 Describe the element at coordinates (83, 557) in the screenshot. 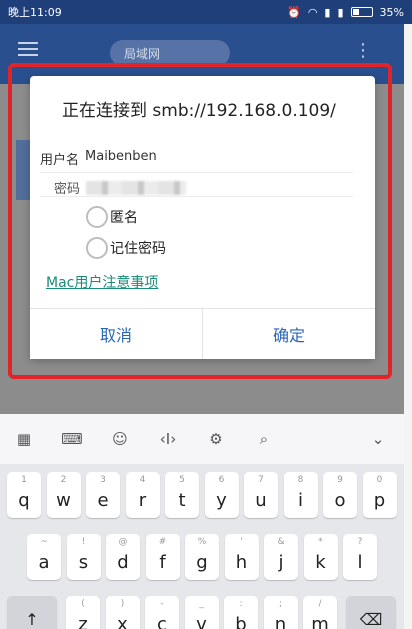

I see `key-s: ! s` at that location.